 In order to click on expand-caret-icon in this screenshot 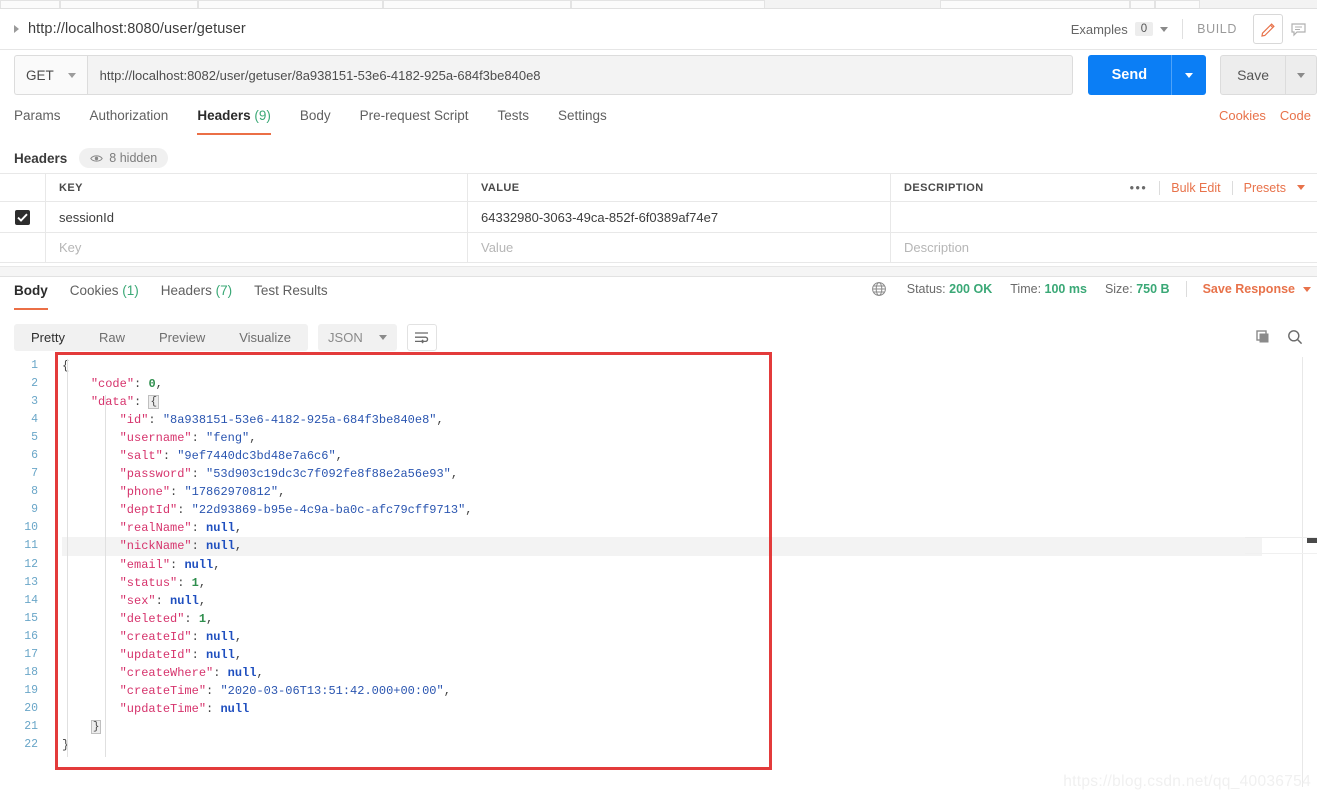, I will do `click(16, 29)`.